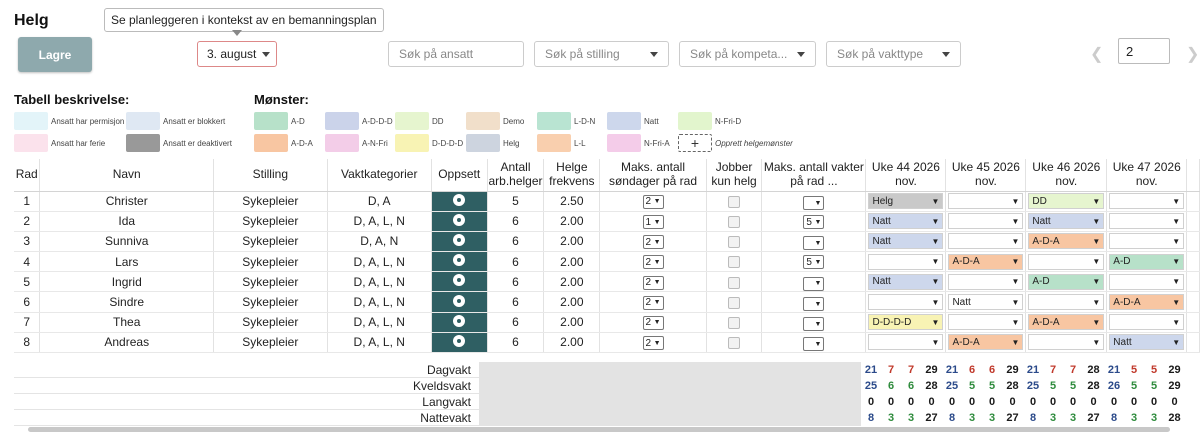 This screenshot has width=1200, height=432. I want to click on mini-select: 1 ▼, so click(653, 222).